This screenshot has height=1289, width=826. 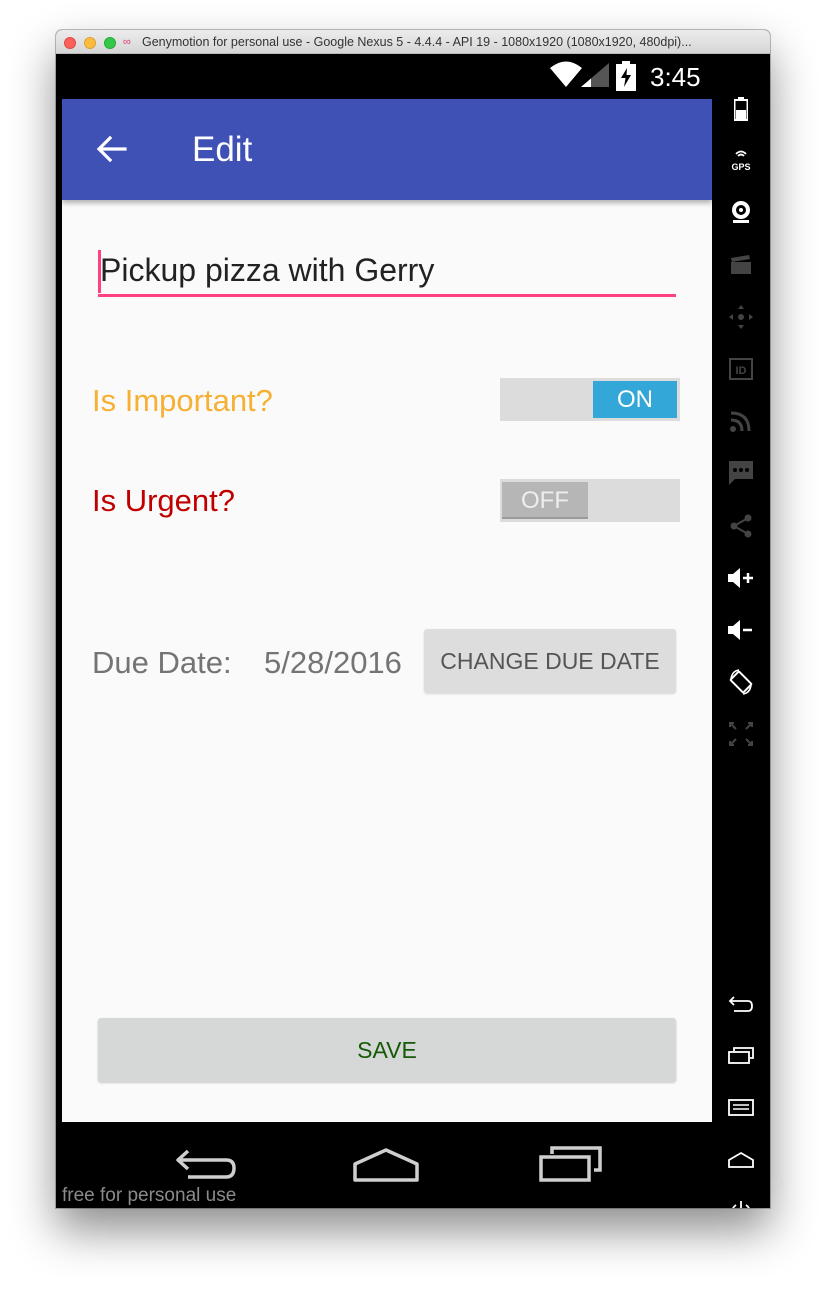 I want to click on page-title: Edit, so click(x=222, y=149).